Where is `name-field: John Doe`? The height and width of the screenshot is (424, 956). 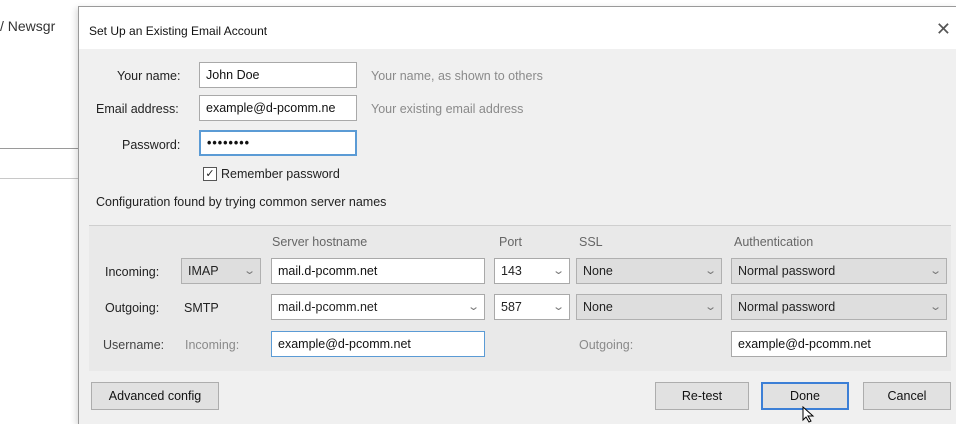 name-field: John Doe is located at coordinates (278, 75).